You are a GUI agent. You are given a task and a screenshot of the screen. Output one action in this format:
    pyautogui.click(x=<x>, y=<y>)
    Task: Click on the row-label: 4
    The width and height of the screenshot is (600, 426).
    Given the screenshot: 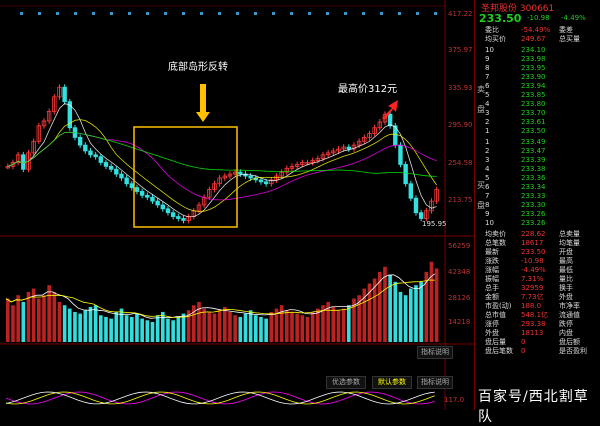 What is the action you would take?
    pyautogui.click(x=487, y=169)
    